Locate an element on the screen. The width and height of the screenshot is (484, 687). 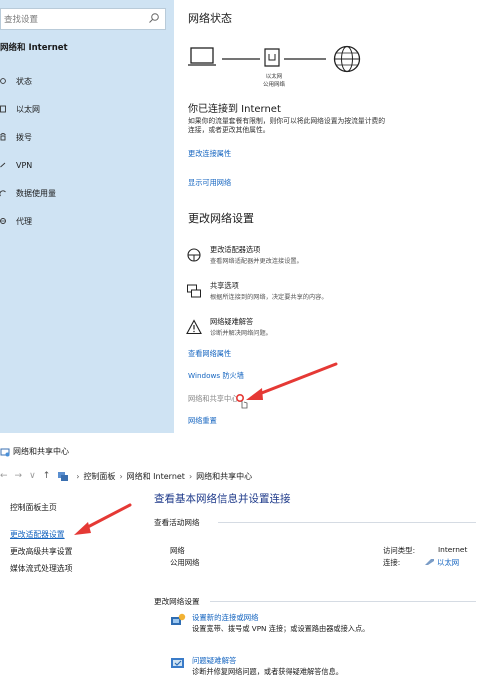
sidebar-item-label: 拨号 is located at coordinates (24, 137).